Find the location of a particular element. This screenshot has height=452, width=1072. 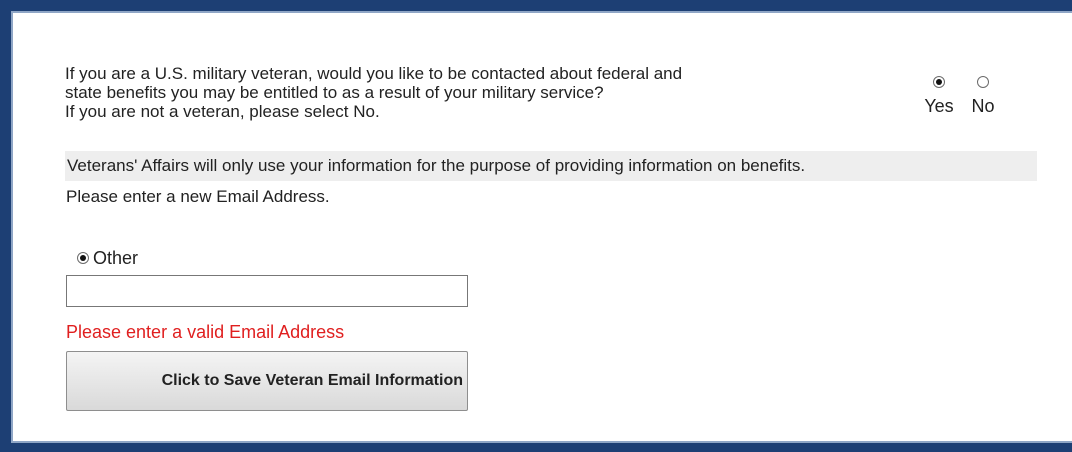

veteran-no-radio is located at coordinates (983, 82).